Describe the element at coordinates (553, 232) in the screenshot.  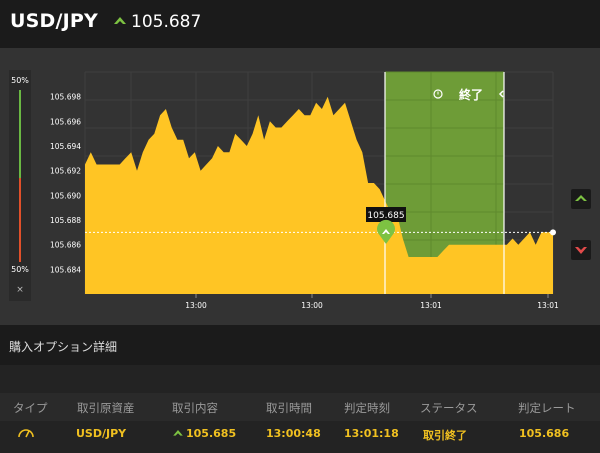
I see `current-rate-marker` at that location.